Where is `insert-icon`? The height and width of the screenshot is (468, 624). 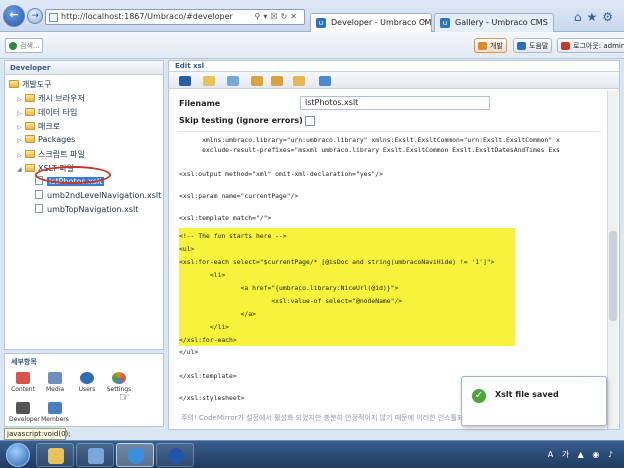
insert-icon is located at coordinates (209, 81).